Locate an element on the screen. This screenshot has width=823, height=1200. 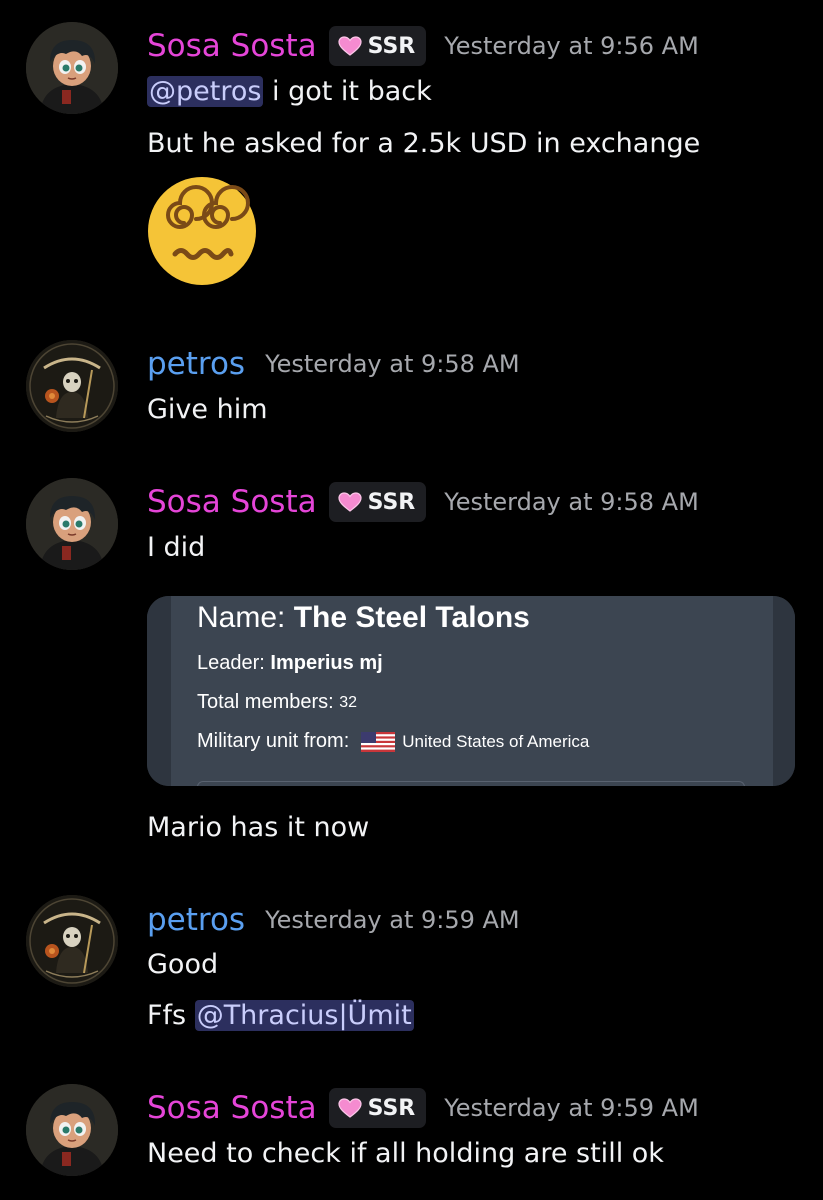
message-text: Mario has it now is located at coordinates (258, 827).